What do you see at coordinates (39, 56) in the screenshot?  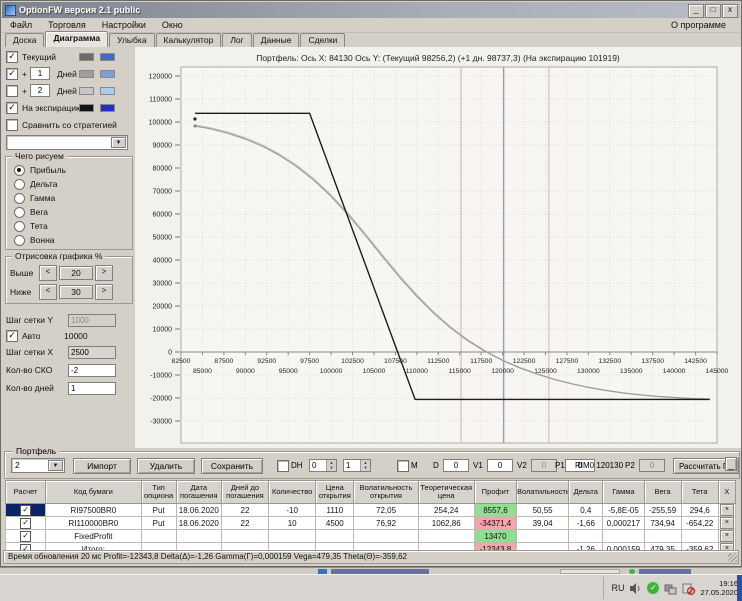 I see `series-label-0: Текущий` at bounding box center [39, 56].